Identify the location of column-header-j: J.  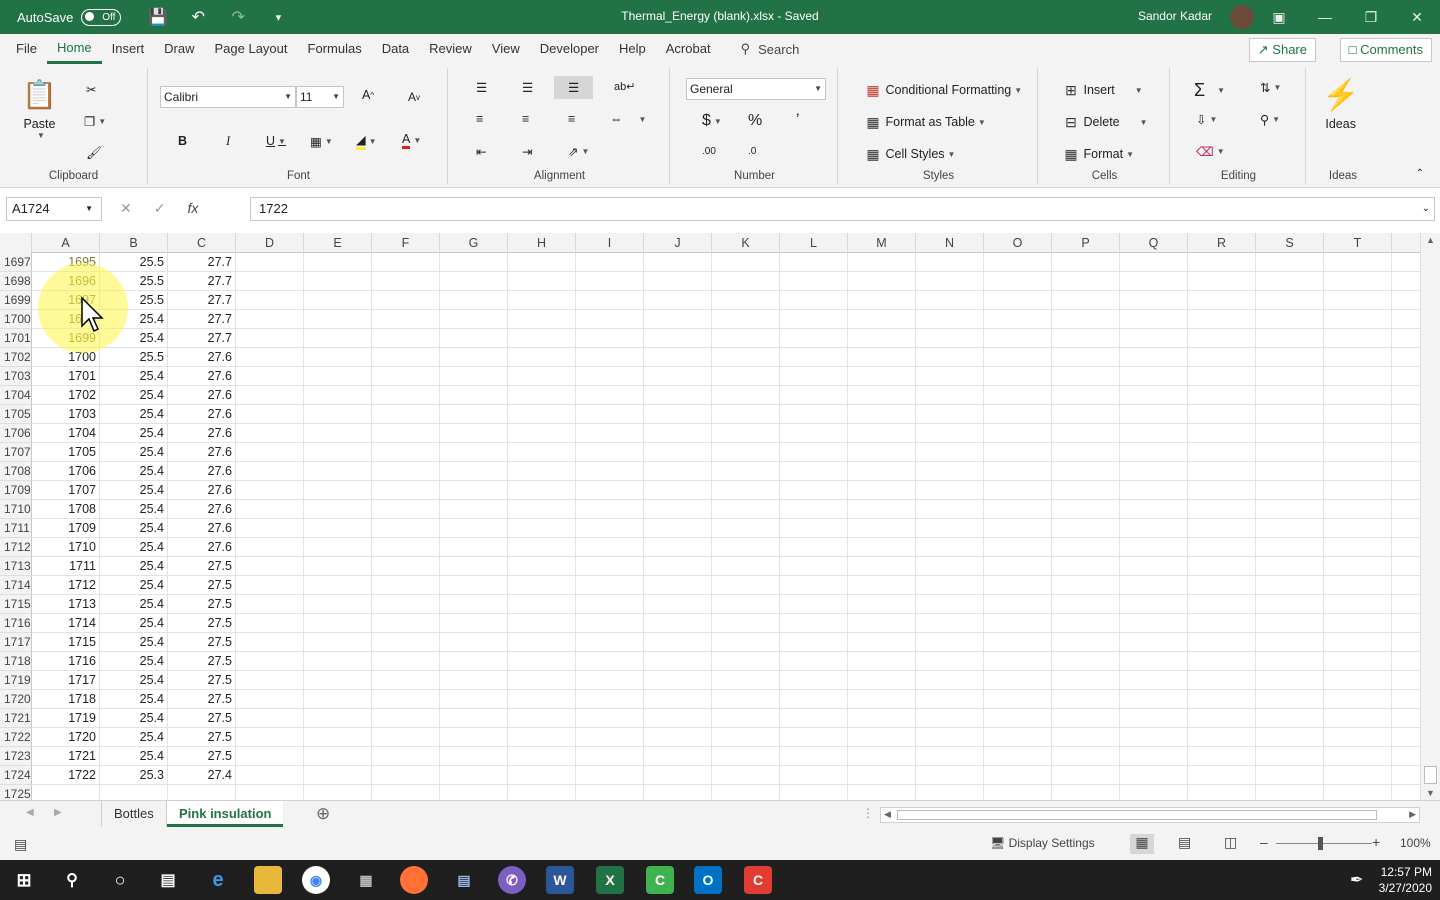
(678, 243).